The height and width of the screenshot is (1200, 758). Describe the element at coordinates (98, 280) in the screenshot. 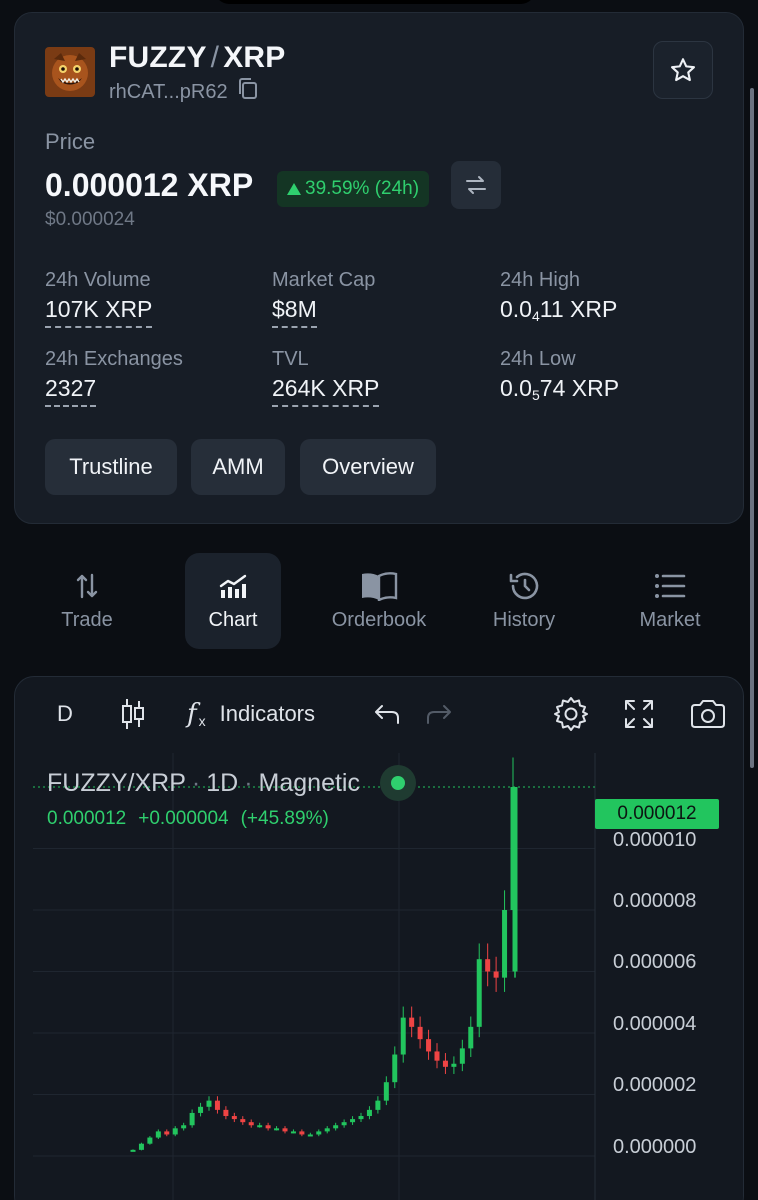

I see `stat-label: 24h Volume` at that location.